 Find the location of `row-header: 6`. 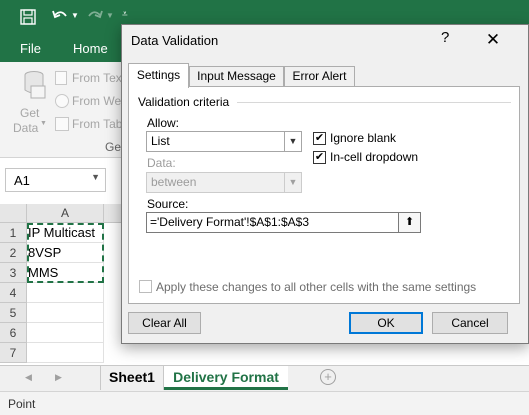

row-header: 6 is located at coordinates (13, 333).